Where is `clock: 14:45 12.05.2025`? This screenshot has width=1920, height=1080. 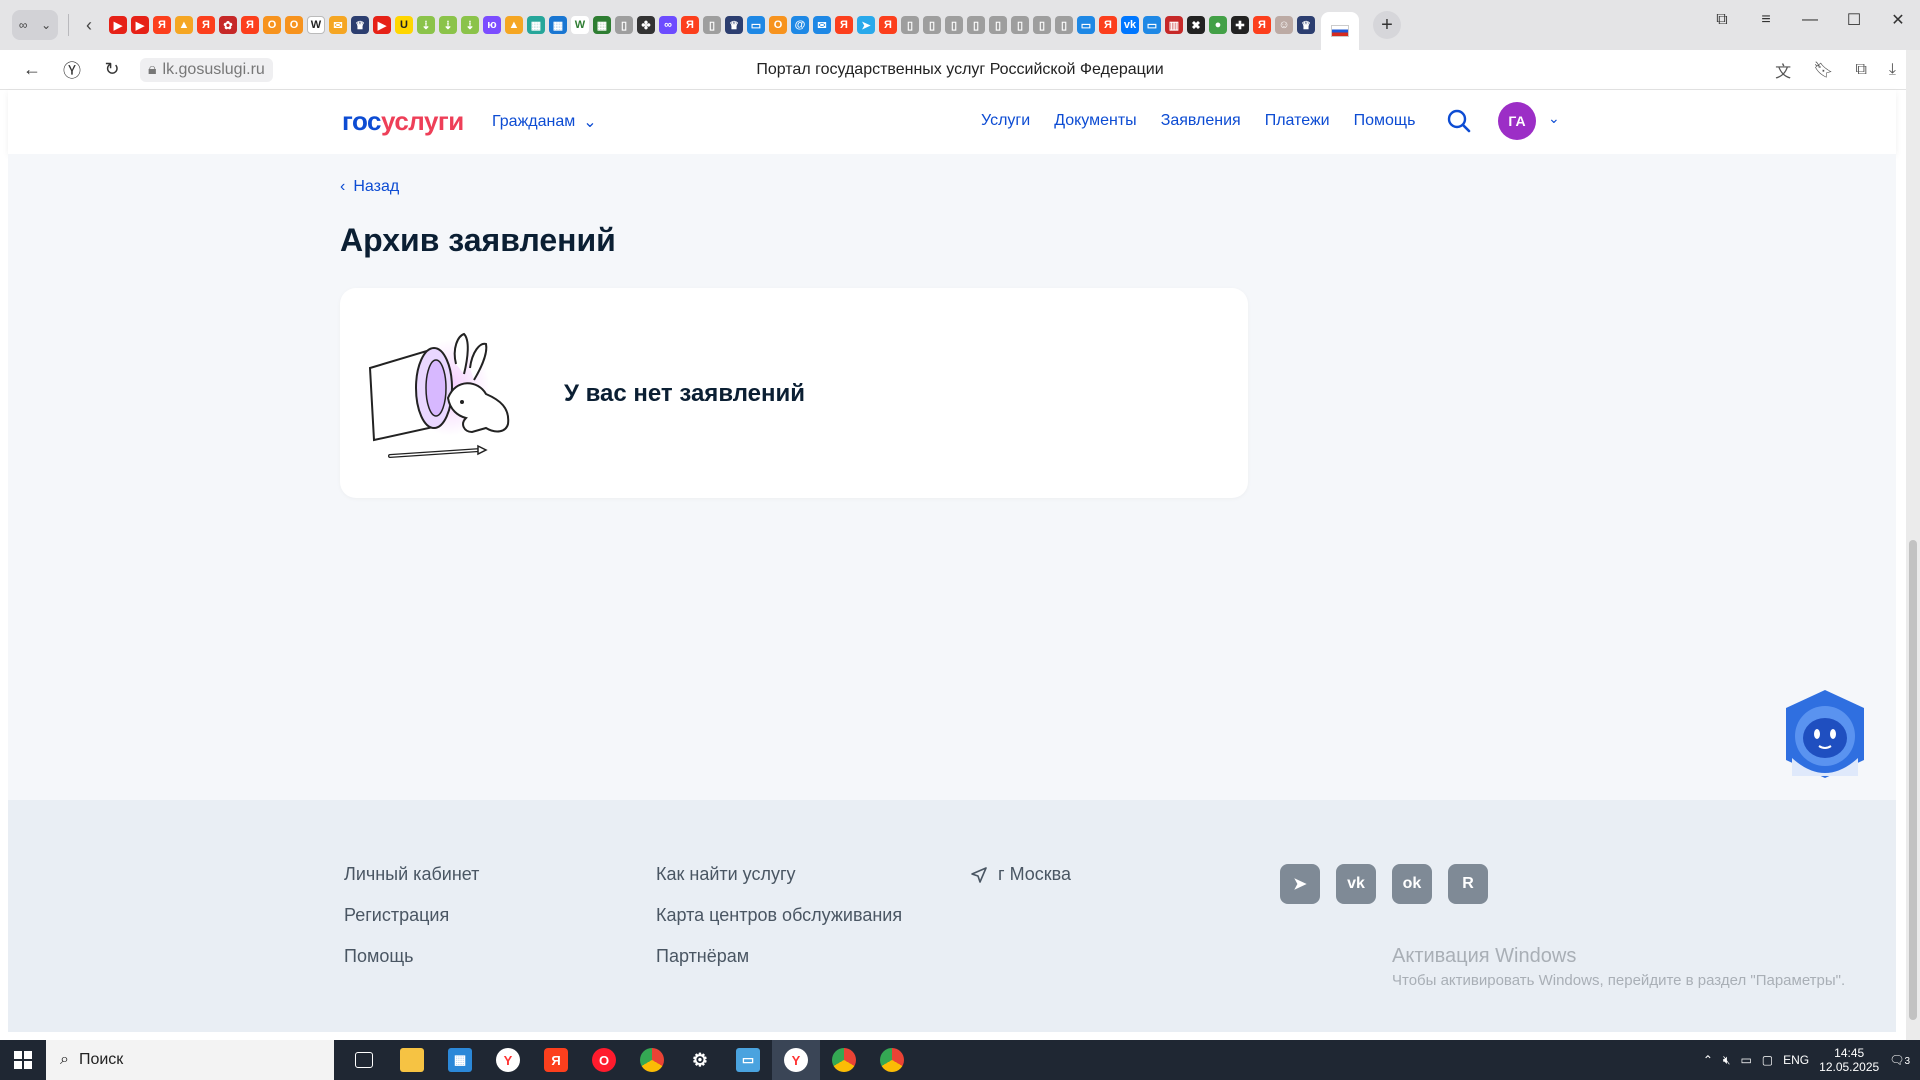 clock: 14:45 12.05.2025 is located at coordinates (1849, 1060).